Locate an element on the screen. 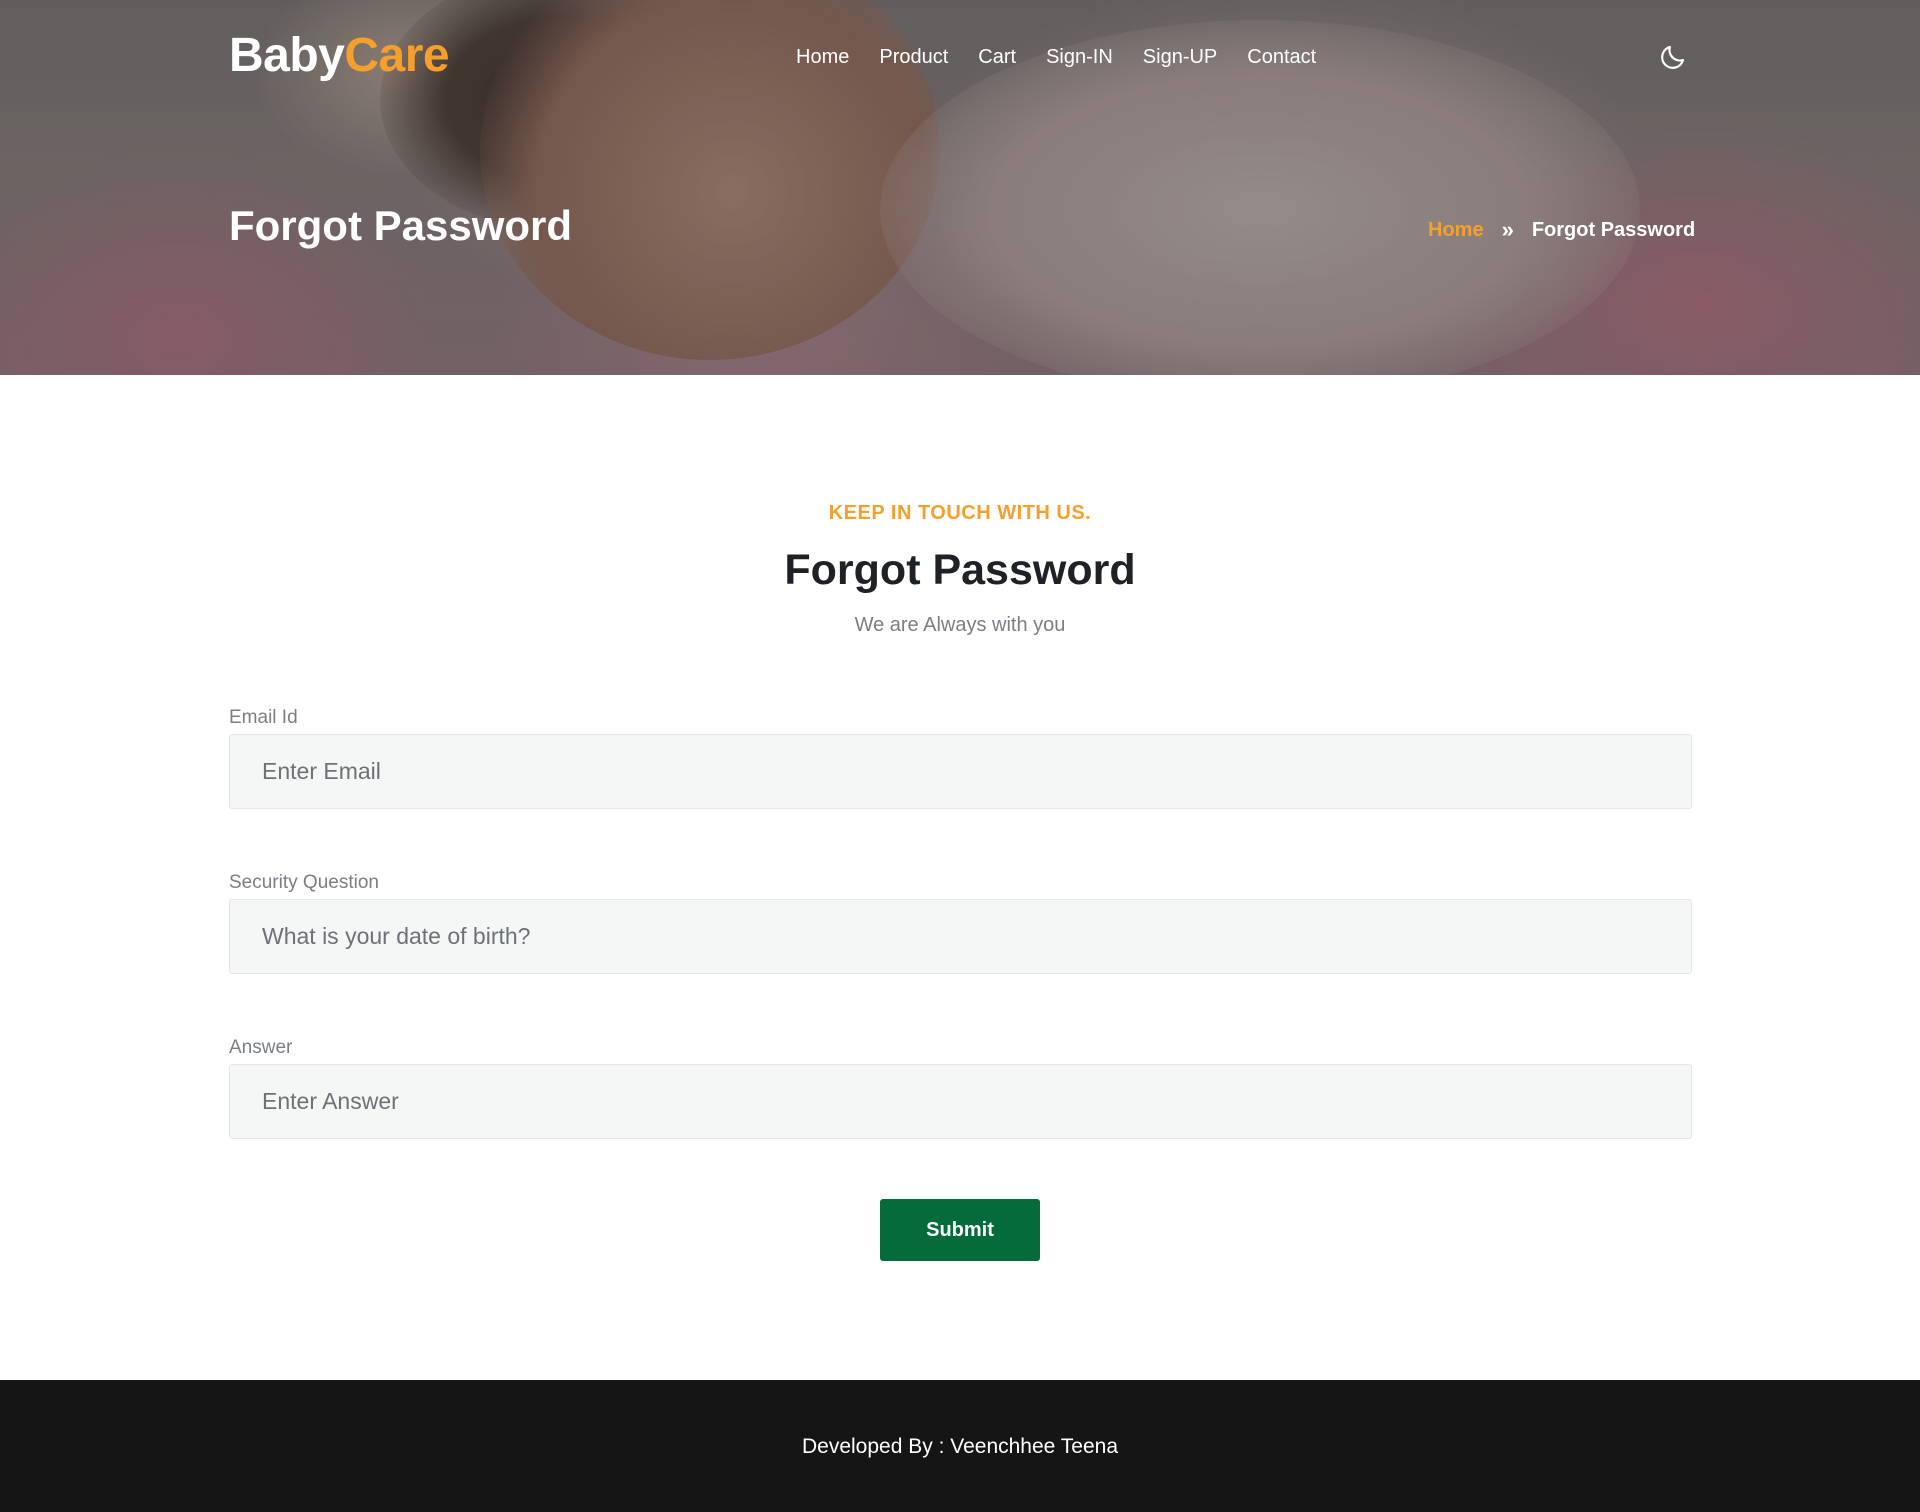 This screenshot has width=1920, height=1512. security-question-label: Security Question is located at coordinates (304, 882).